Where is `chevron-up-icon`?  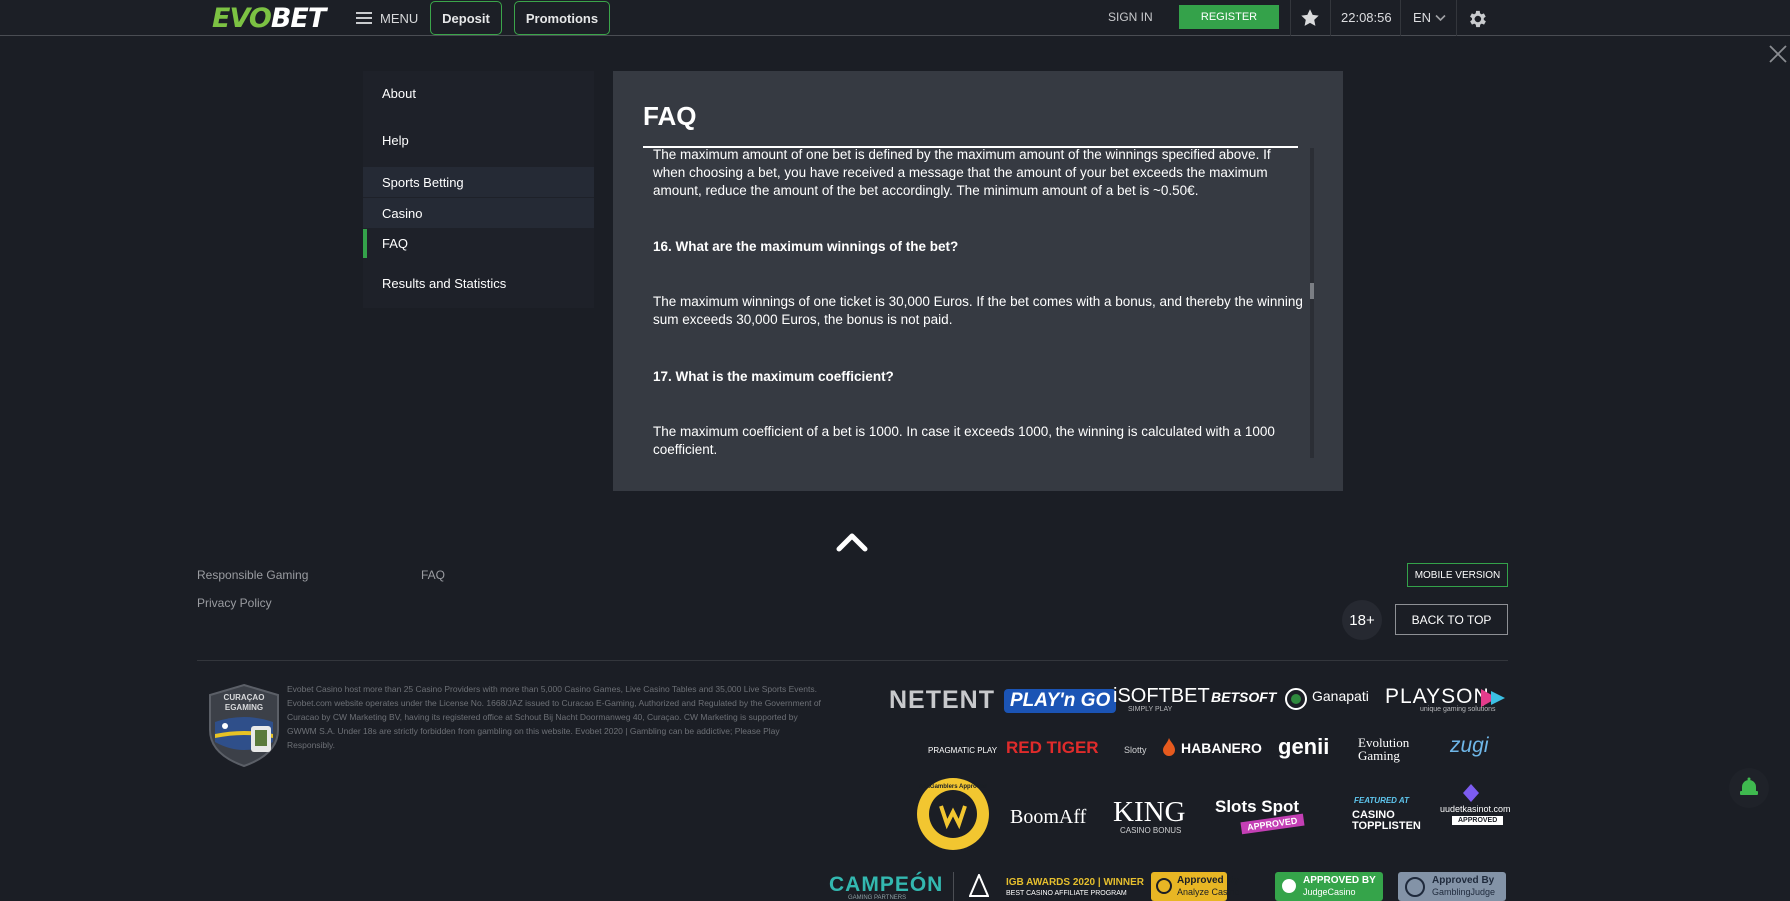 chevron-up-icon is located at coordinates (852, 542).